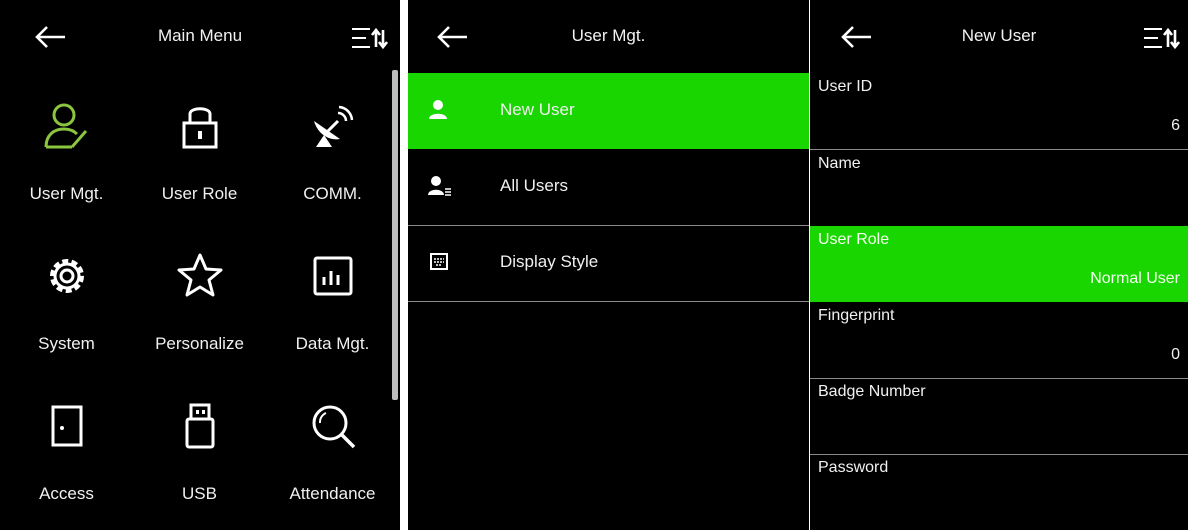  What do you see at coordinates (845, 86) in the screenshot?
I see `field-label: User ID` at bounding box center [845, 86].